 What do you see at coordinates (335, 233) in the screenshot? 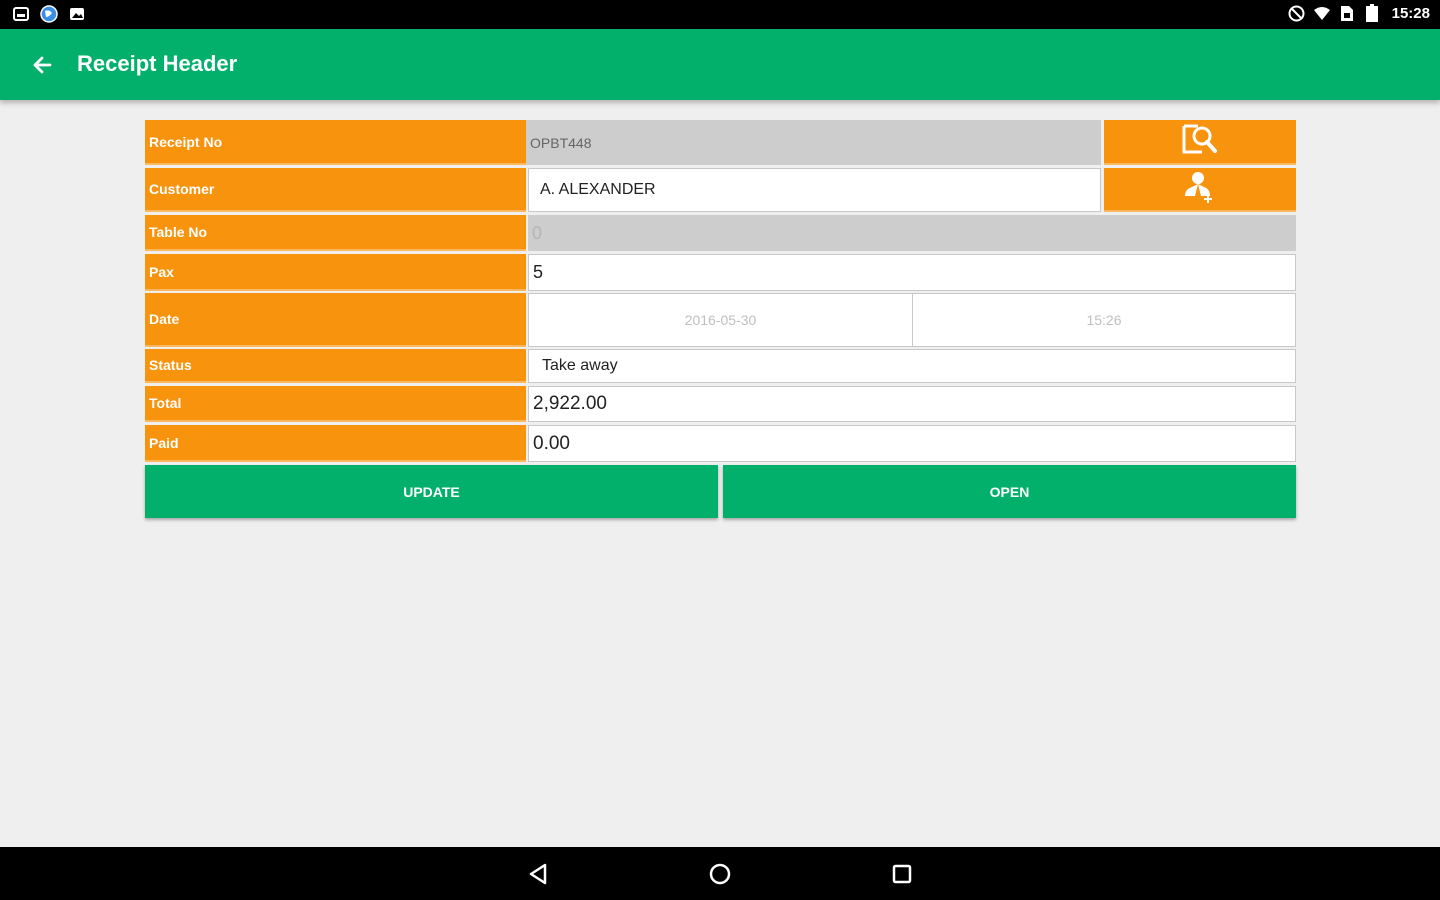
I see `table-no-label: Table No` at bounding box center [335, 233].